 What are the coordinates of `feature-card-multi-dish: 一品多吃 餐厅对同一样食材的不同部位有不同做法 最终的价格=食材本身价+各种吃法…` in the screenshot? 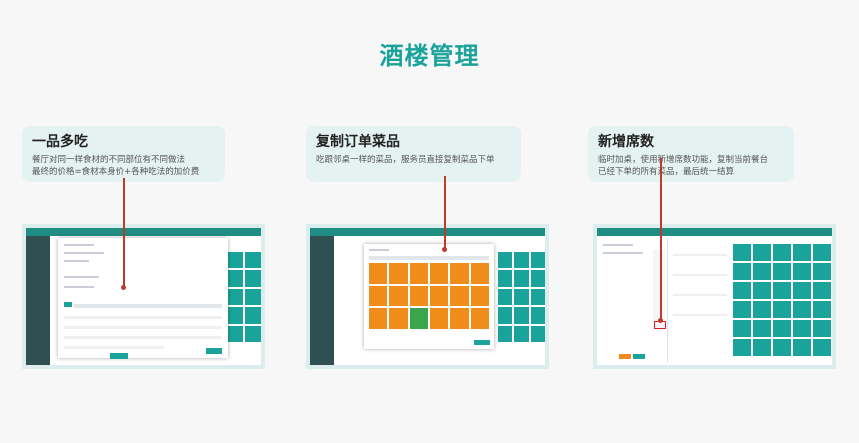 It's located at (123, 154).